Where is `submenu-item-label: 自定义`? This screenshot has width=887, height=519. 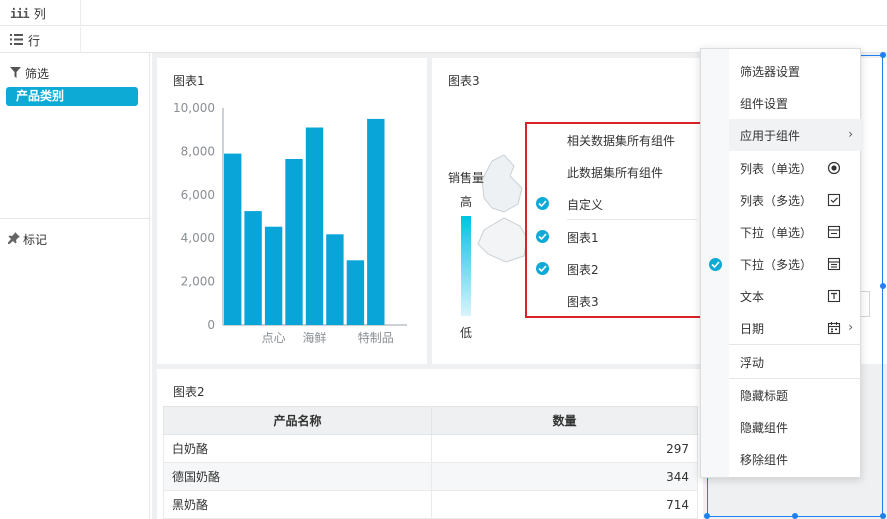 submenu-item-label: 自定义 is located at coordinates (585, 204).